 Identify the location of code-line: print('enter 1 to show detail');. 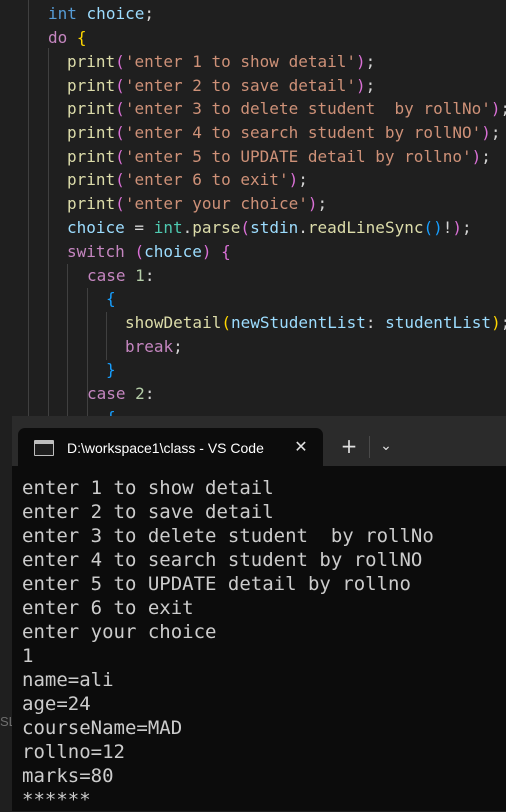
(221, 62).